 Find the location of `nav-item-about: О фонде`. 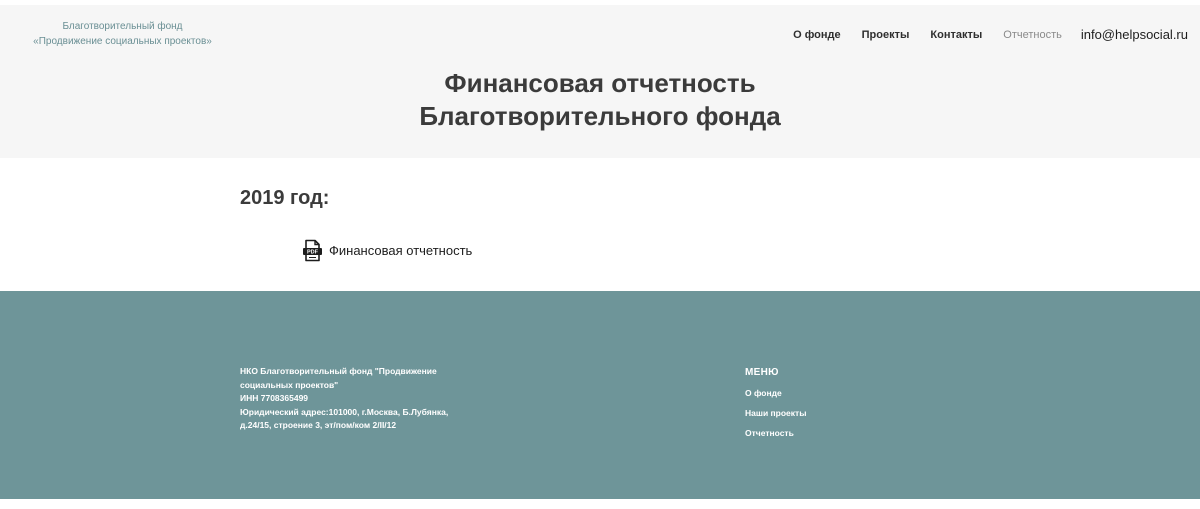

nav-item-about: О фонде is located at coordinates (817, 35).